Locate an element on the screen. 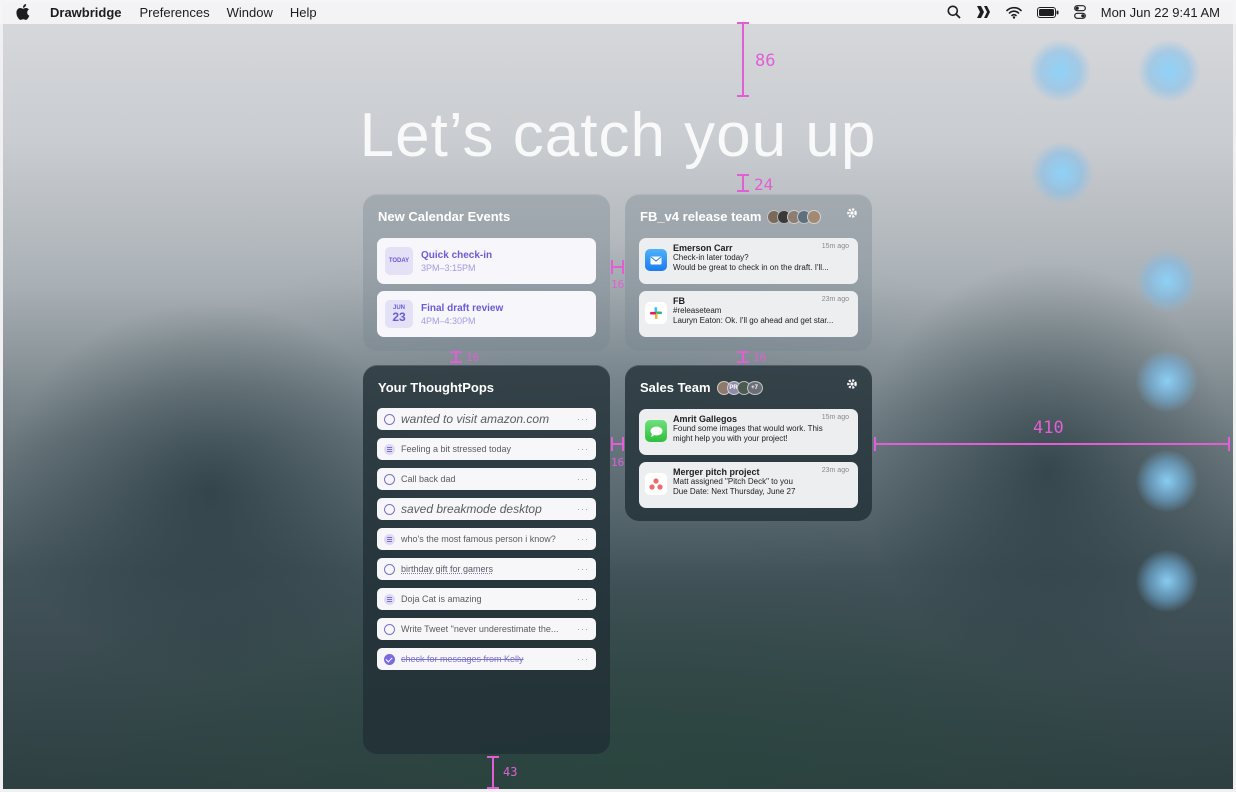 The width and height of the screenshot is (1236, 792). notification-channel: #releaseteam is located at coordinates (697, 310).